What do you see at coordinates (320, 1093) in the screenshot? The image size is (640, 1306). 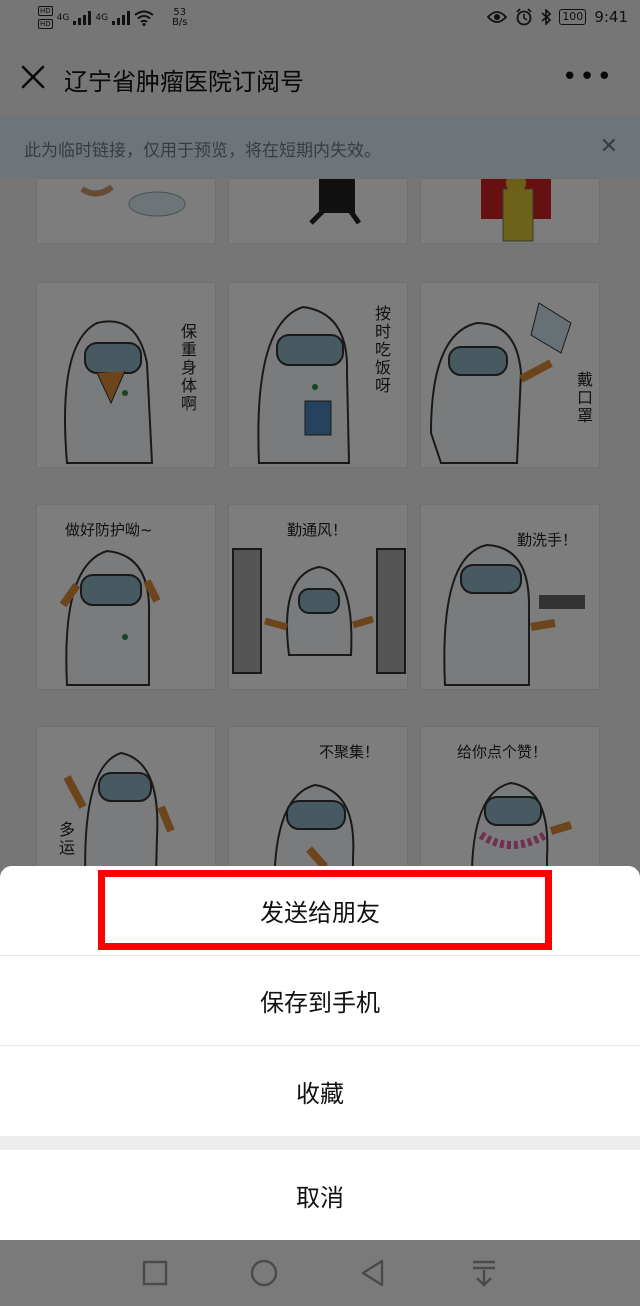 I see `favorite-label: 收藏` at bounding box center [320, 1093].